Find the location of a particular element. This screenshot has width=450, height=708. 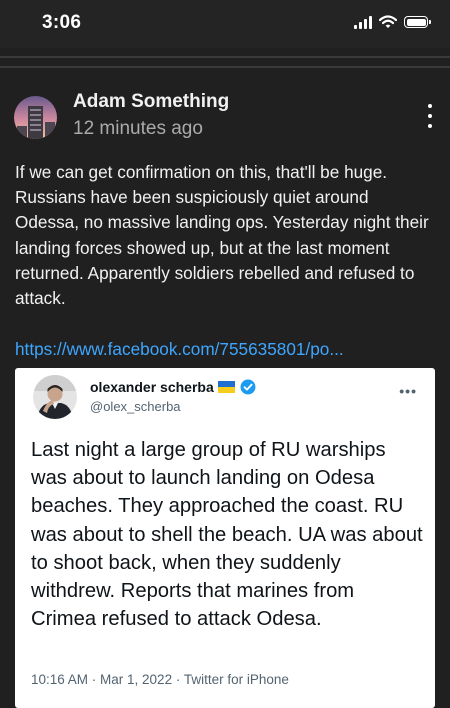

tweet-avatar is located at coordinates (55, 397).